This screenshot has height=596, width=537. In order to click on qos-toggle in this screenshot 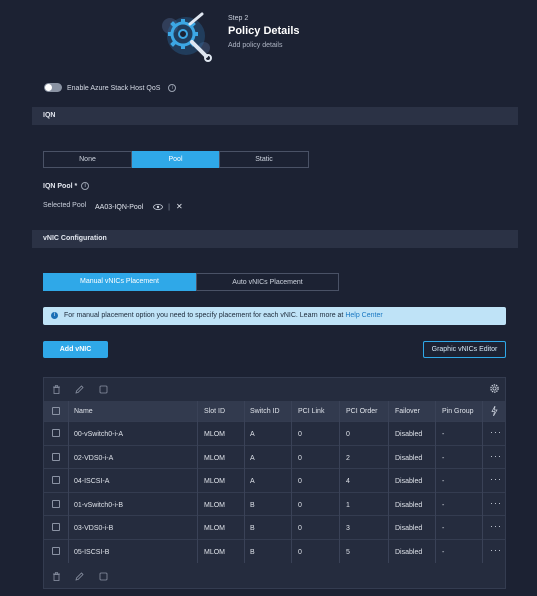, I will do `click(53, 87)`.